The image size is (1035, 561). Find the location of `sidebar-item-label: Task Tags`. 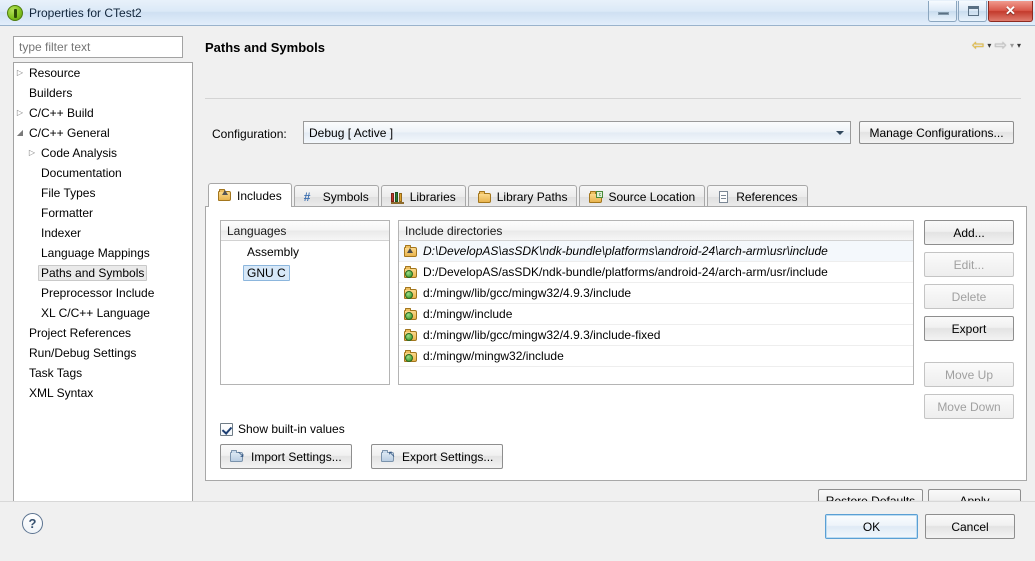

sidebar-item-label: Task Tags is located at coordinates (56, 373).